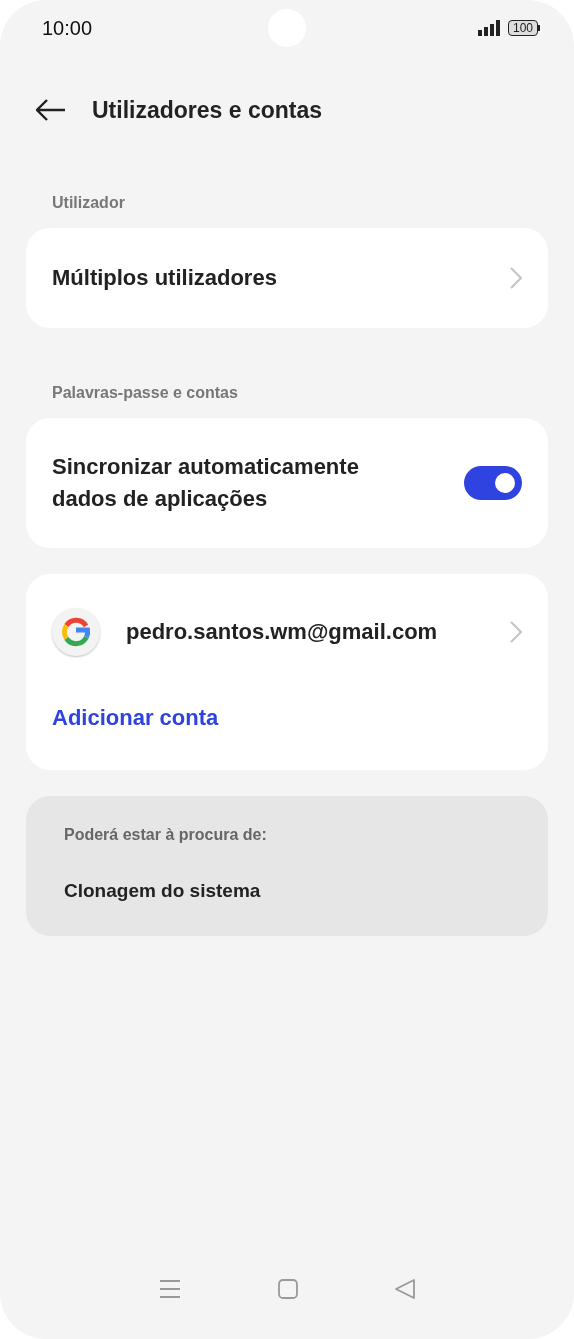 The width and height of the screenshot is (574, 1339). What do you see at coordinates (405, 1289) in the screenshot?
I see `back-nav-icon` at bounding box center [405, 1289].